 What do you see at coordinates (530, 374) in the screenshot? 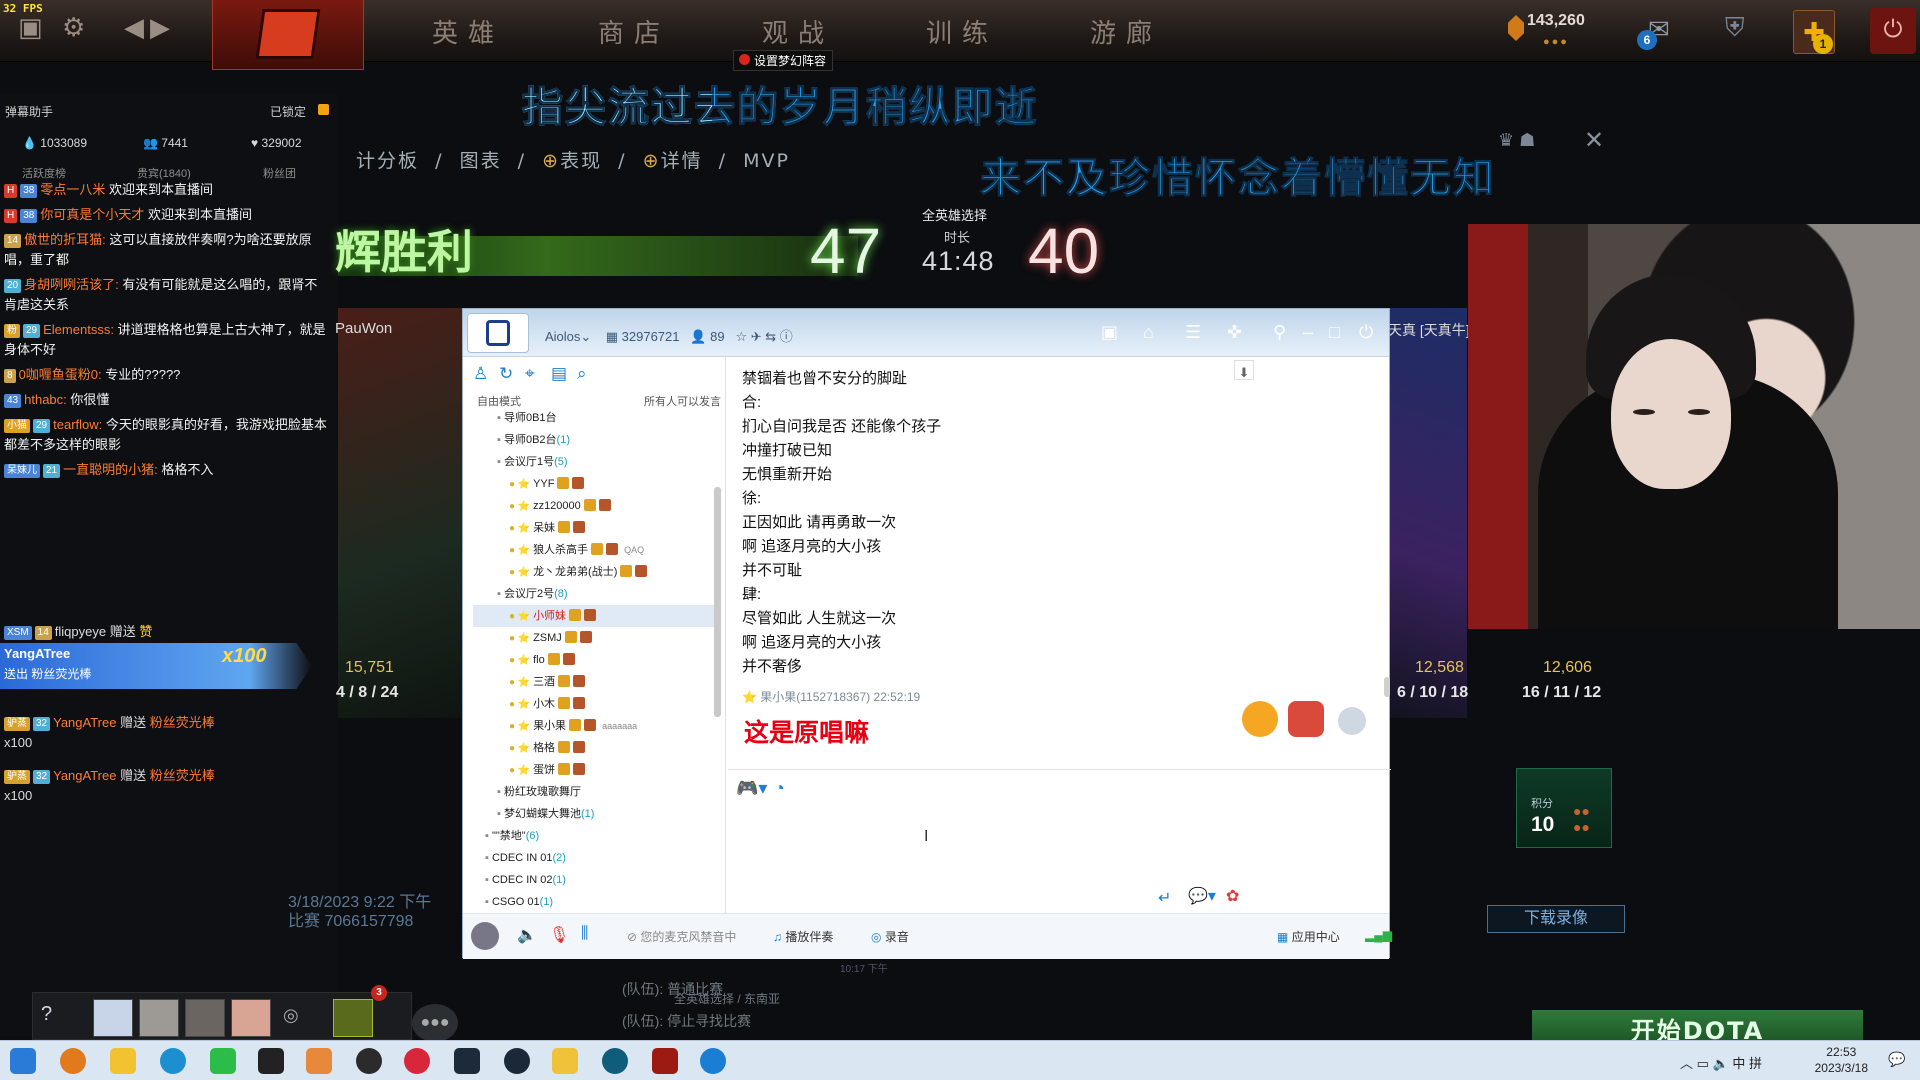
I see `location-icon: ⌖` at bounding box center [530, 374].